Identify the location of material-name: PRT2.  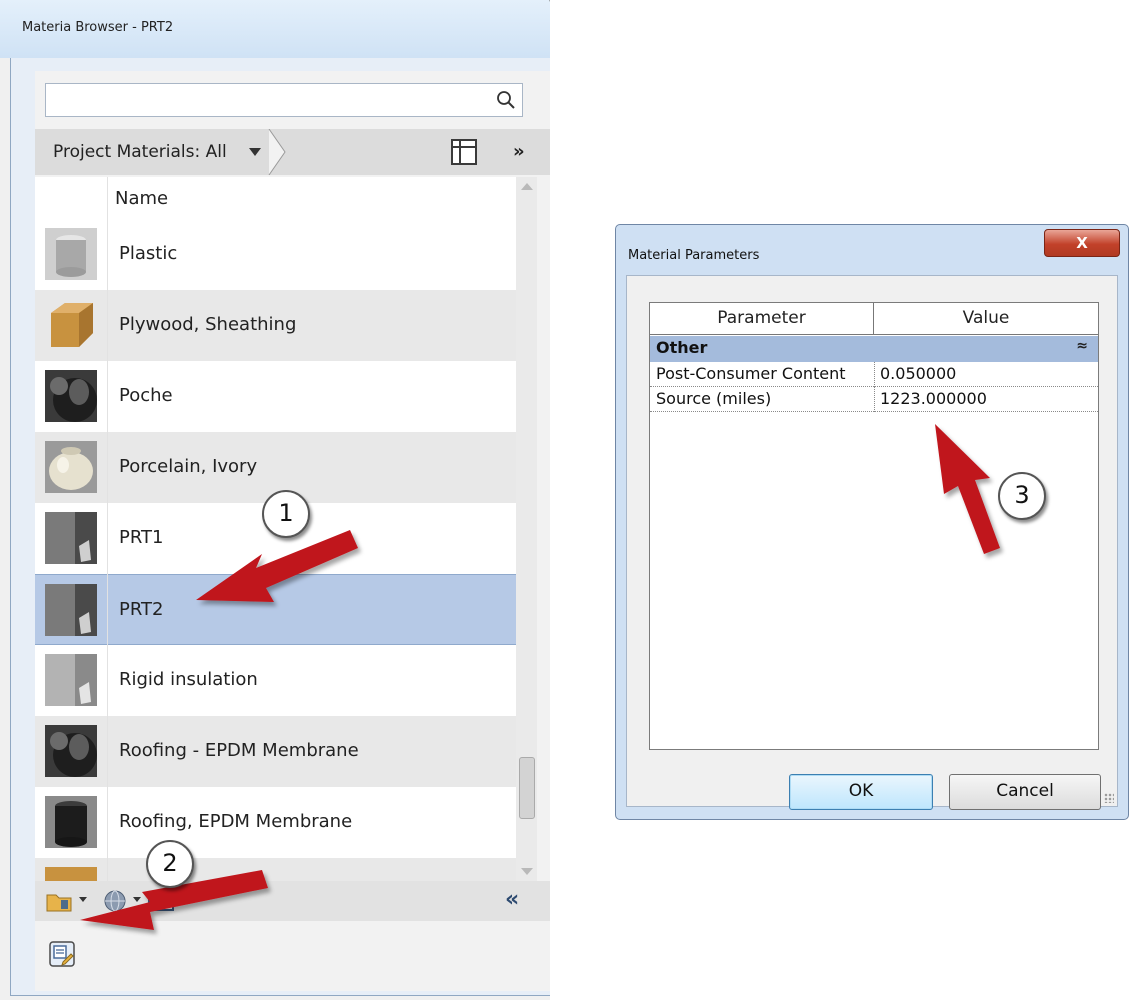
(141, 609).